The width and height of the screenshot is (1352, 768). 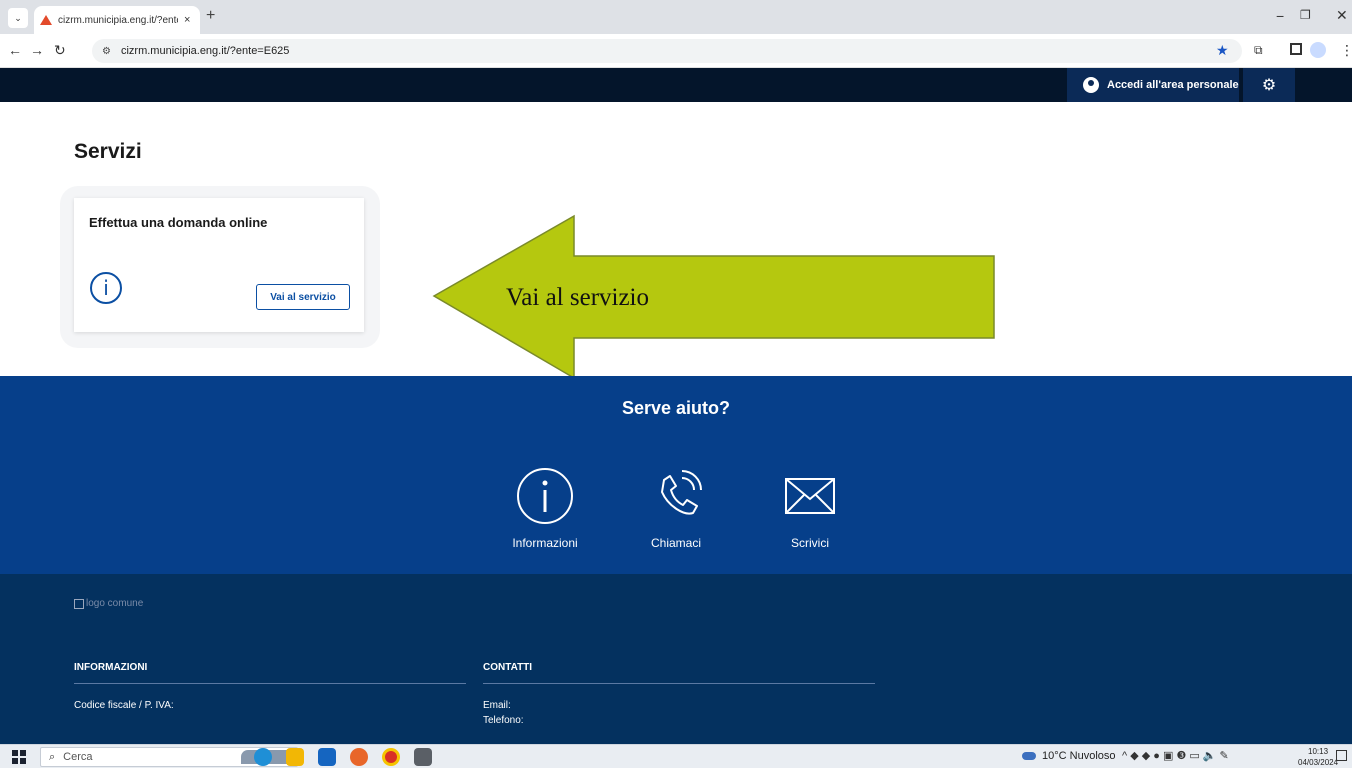 I want to click on favicon-icon, so click(x=46, y=20).